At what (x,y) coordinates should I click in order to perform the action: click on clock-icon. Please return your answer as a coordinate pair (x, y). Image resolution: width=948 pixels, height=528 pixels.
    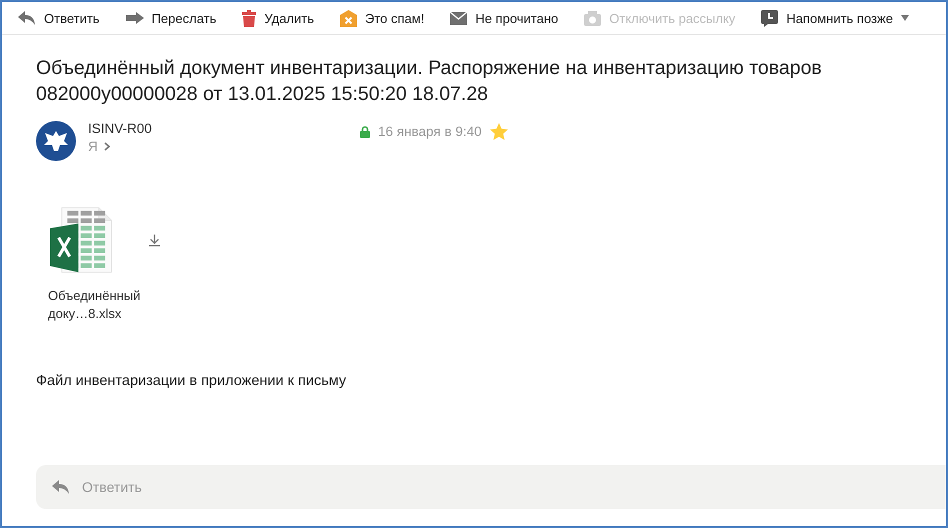
    Looking at the image, I should click on (769, 18).